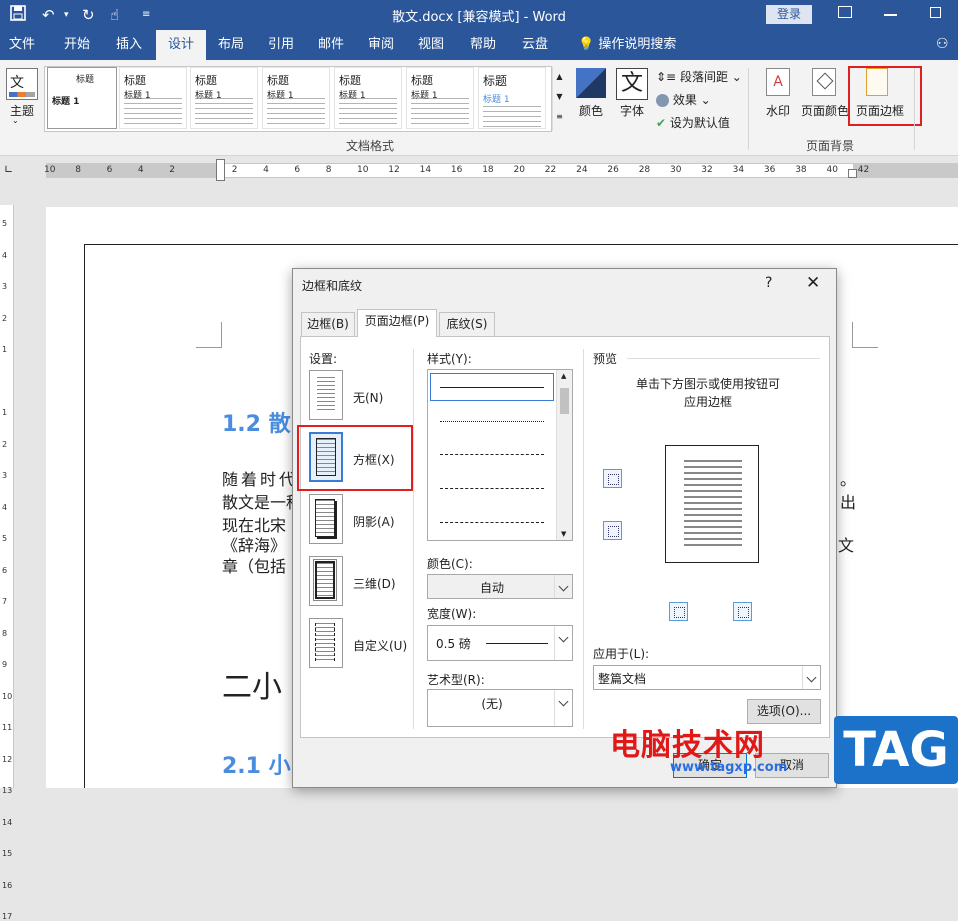 This screenshot has height=921, width=958. Describe the element at coordinates (394, 170) in the screenshot. I see `ruler-number: 12` at that location.